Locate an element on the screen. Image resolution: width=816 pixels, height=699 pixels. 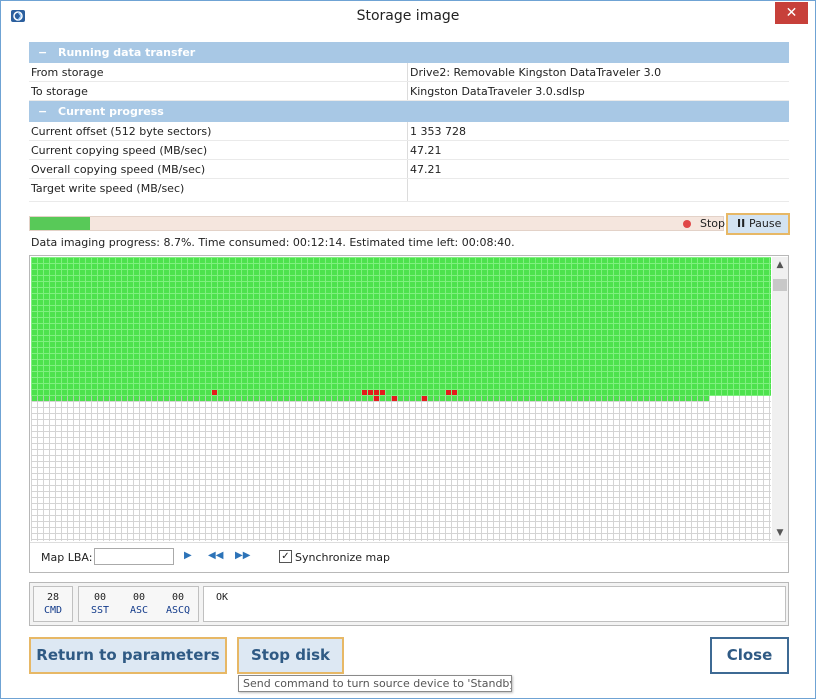
section-current-progress: − Current progress is located at coordinates (409, 111).